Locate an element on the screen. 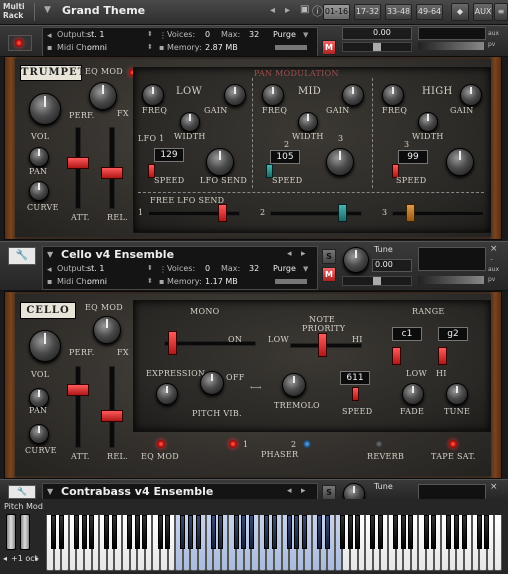  page-tab-3: 33-48 is located at coordinates (398, 12).